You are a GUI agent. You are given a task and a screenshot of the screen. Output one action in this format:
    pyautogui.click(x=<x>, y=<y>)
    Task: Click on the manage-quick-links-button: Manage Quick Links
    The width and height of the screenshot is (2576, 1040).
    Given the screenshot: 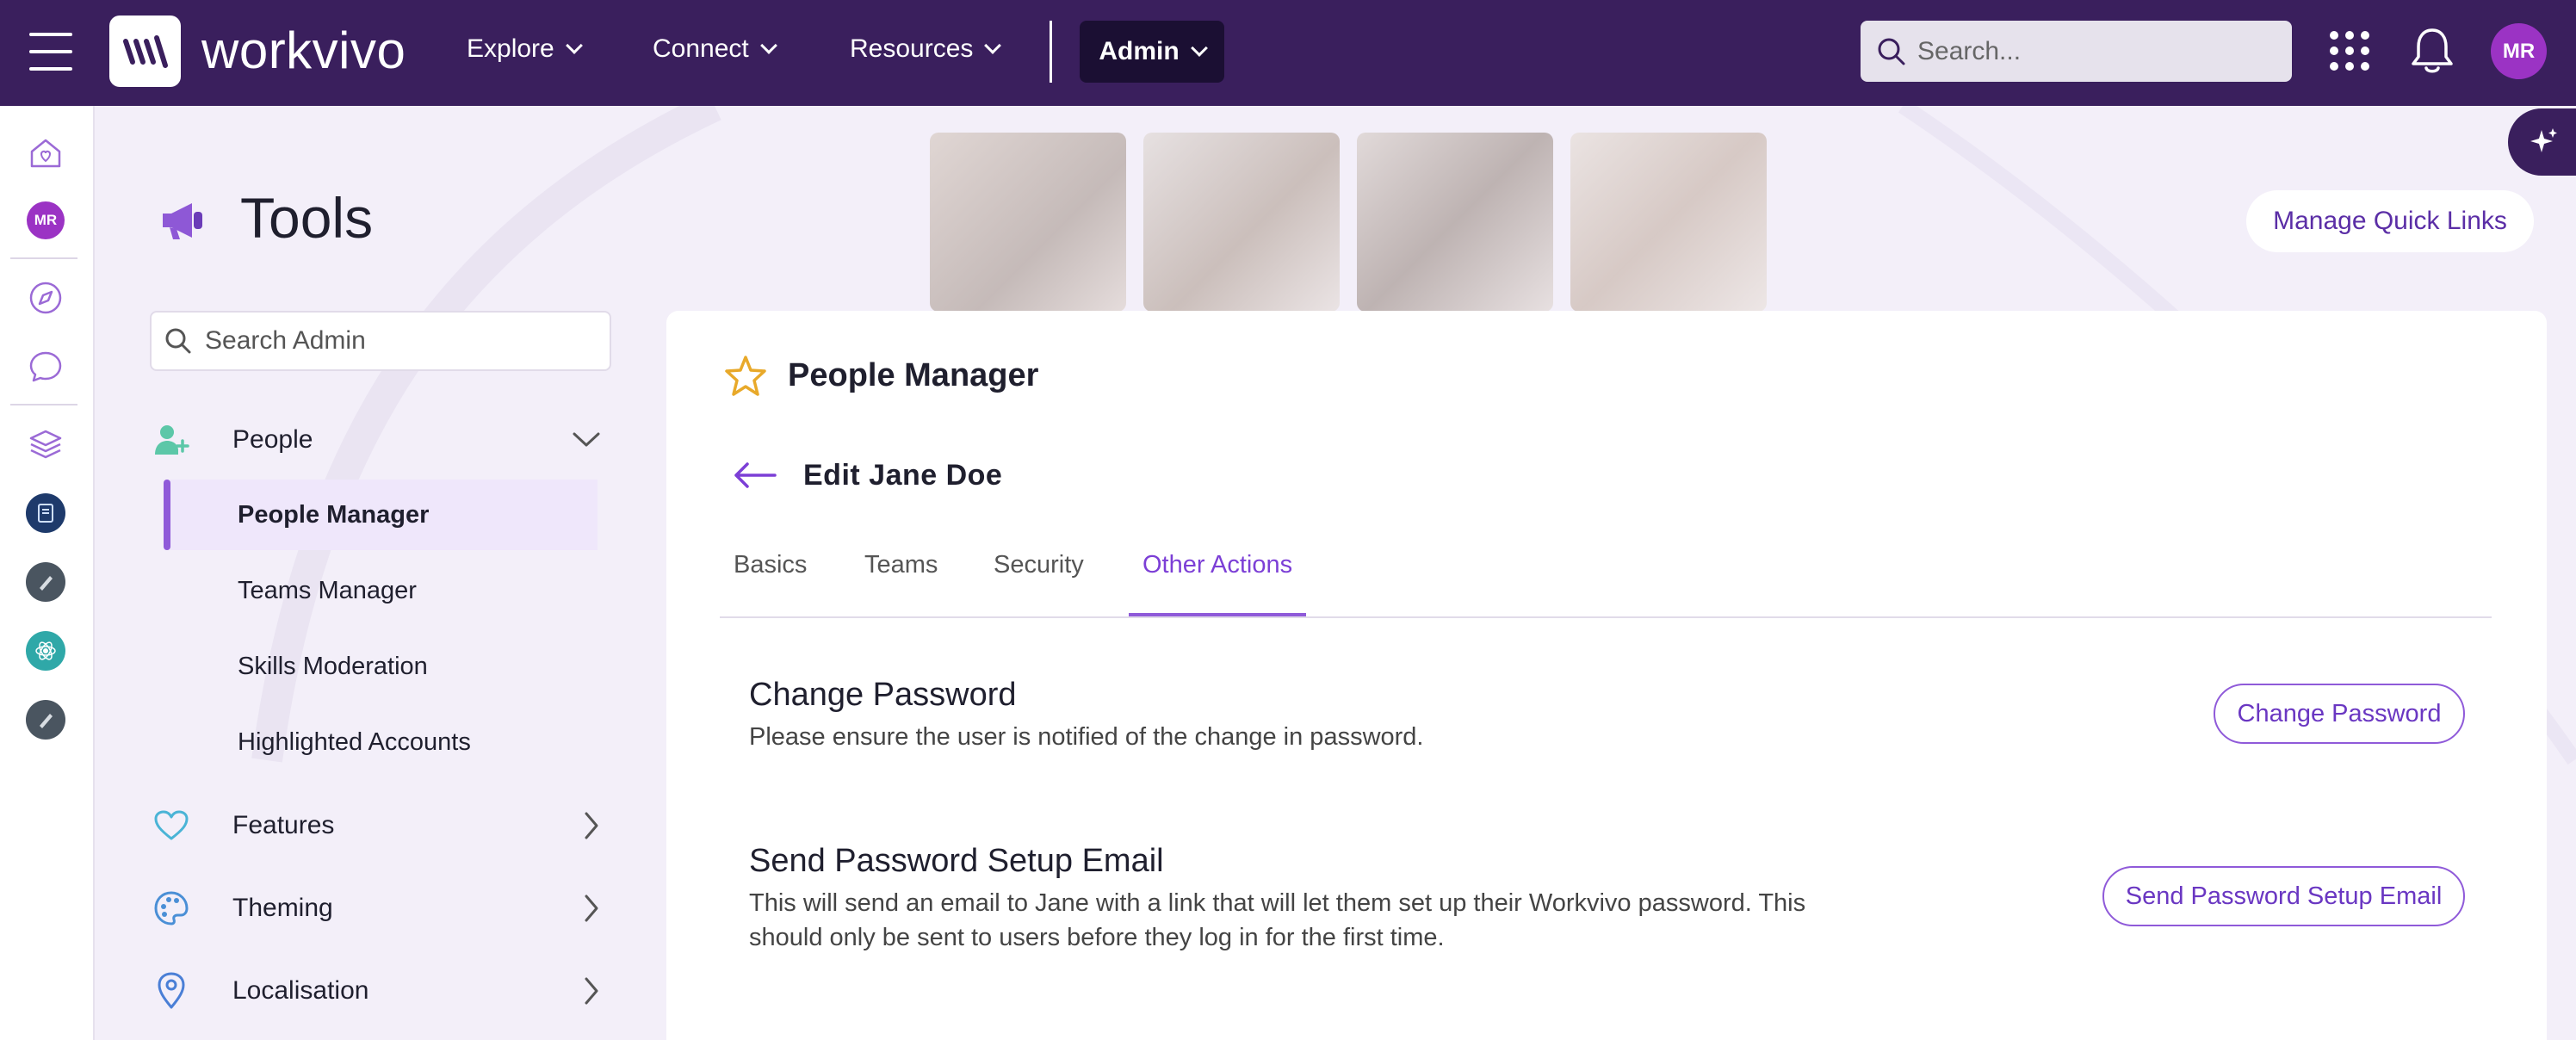 What is the action you would take?
    pyautogui.click(x=2390, y=221)
    